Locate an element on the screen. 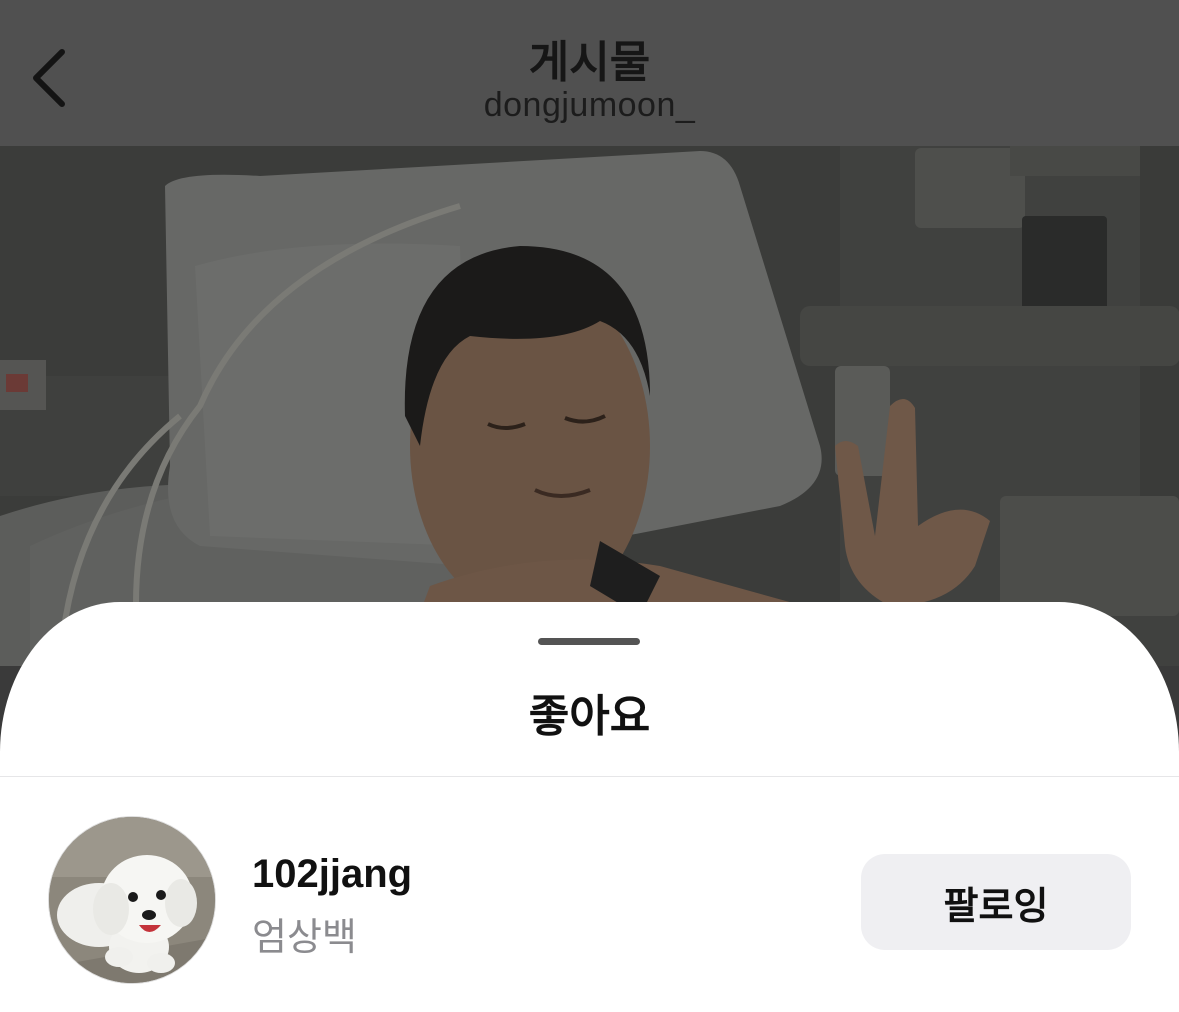 This screenshot has height=1012, width=1179. sheet-title: 좋아요 is located at coordinates (589, 716).